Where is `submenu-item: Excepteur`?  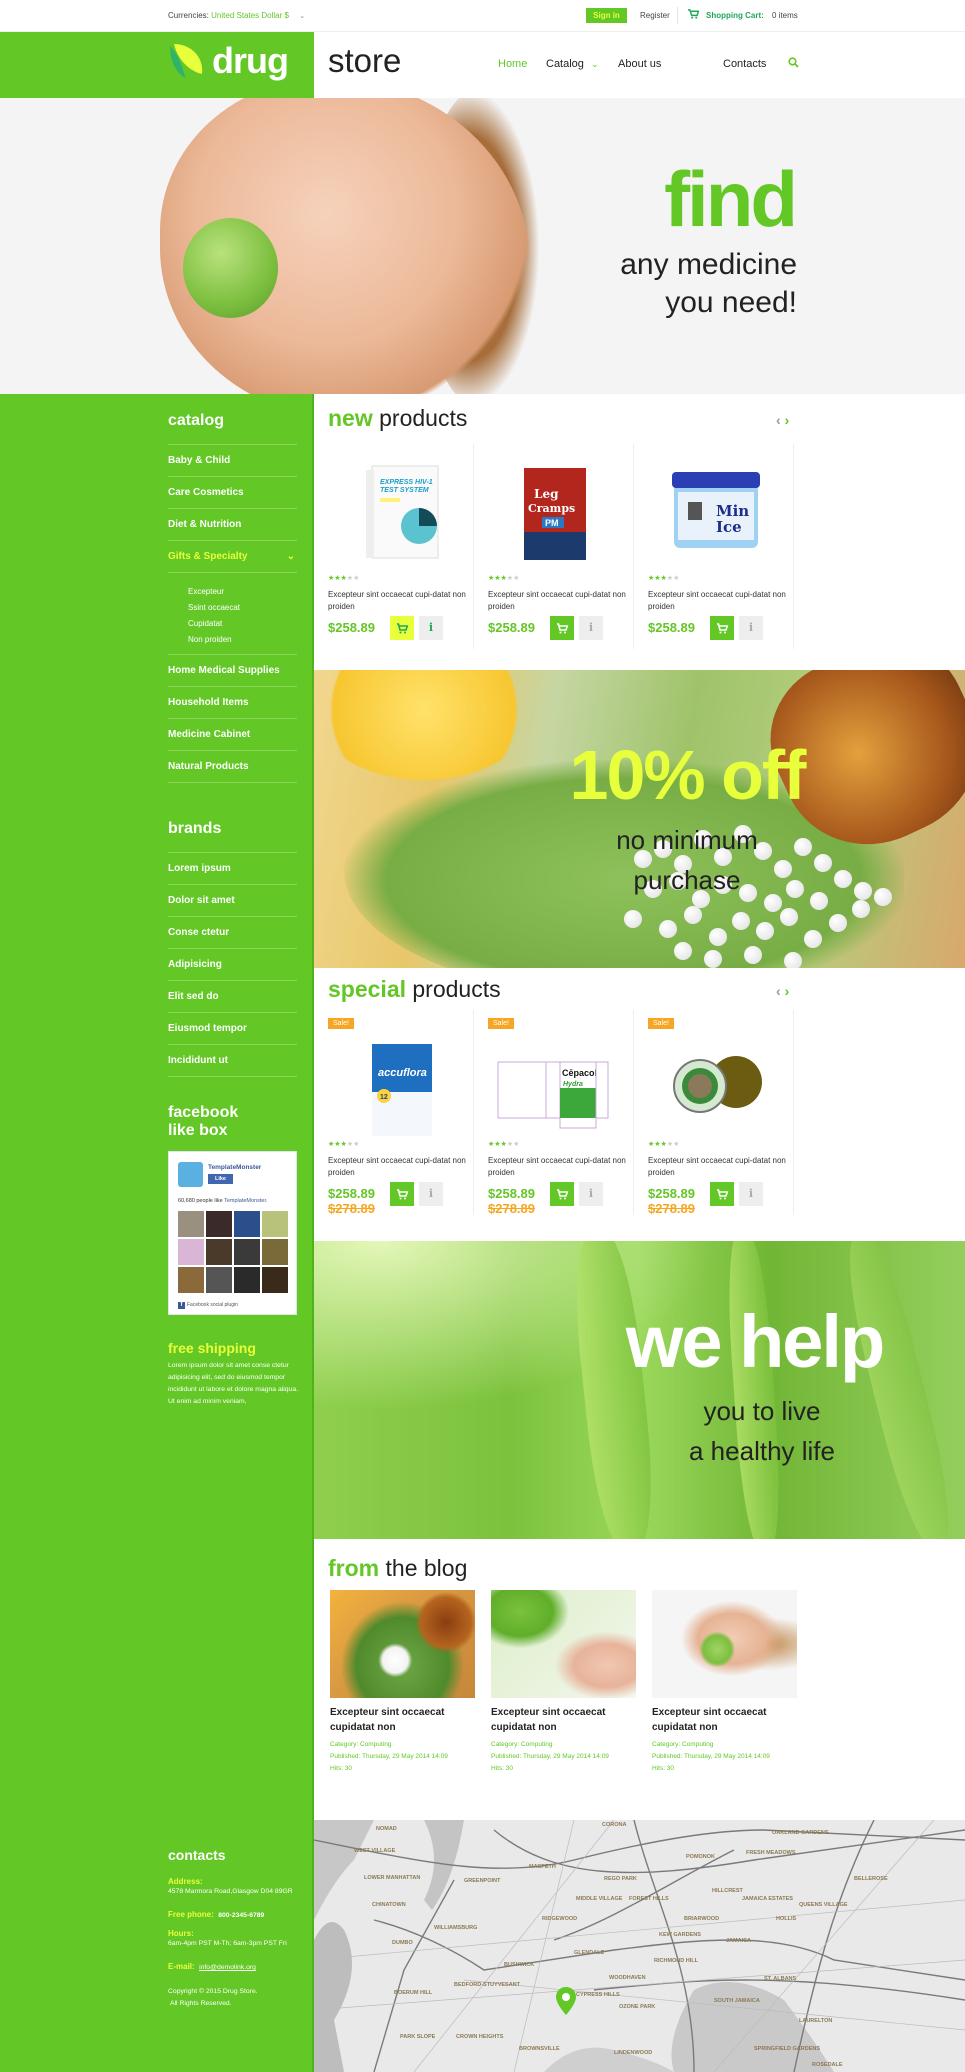 submenu-item: Excepteur is located at coordinates (242, 592).